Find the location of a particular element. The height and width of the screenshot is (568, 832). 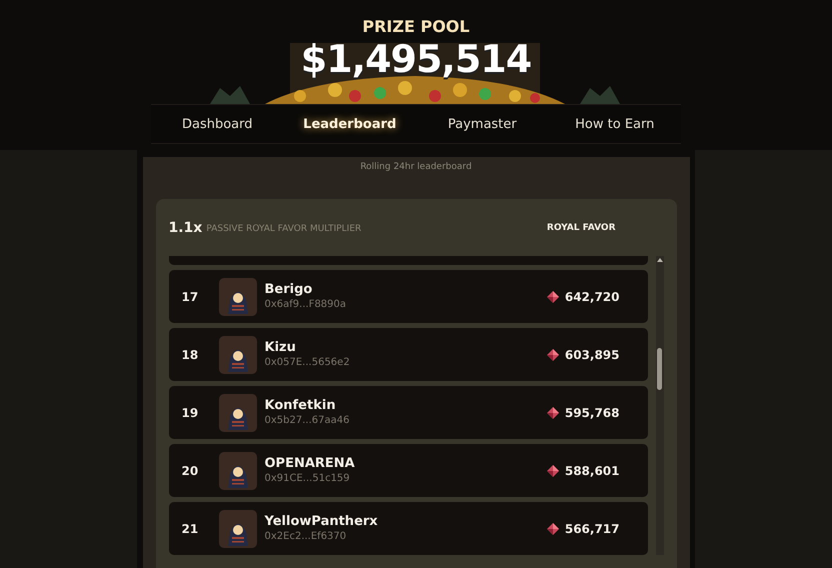

player-name: Kizu is located at coordinates (280, 347).